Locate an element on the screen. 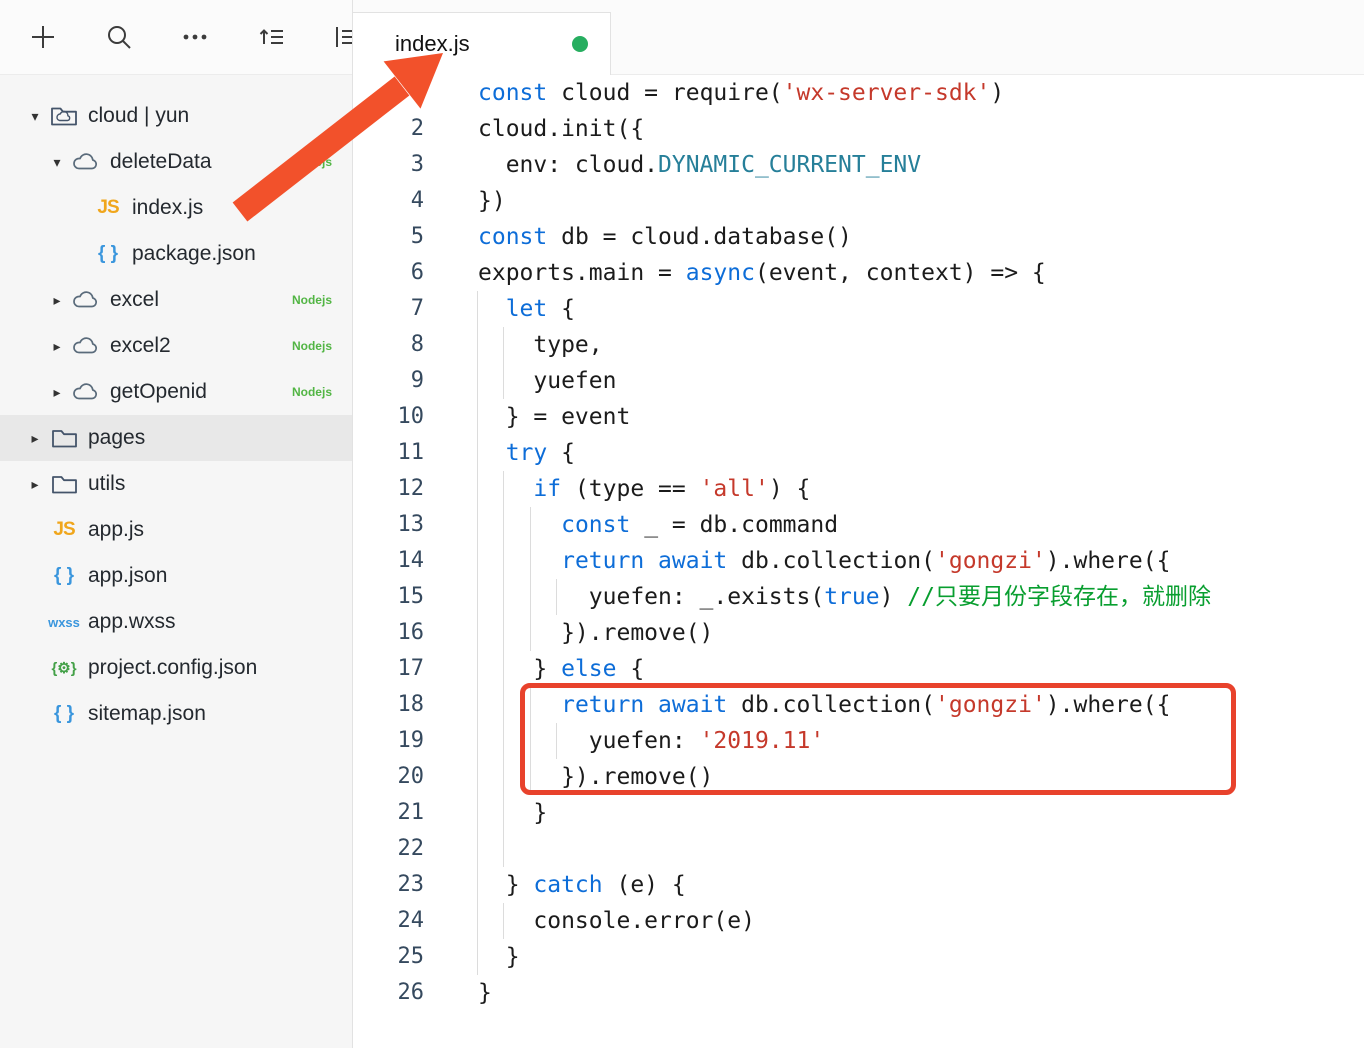  sidebar-item-package-json: { } package.json is located at coordinates (176, 254).